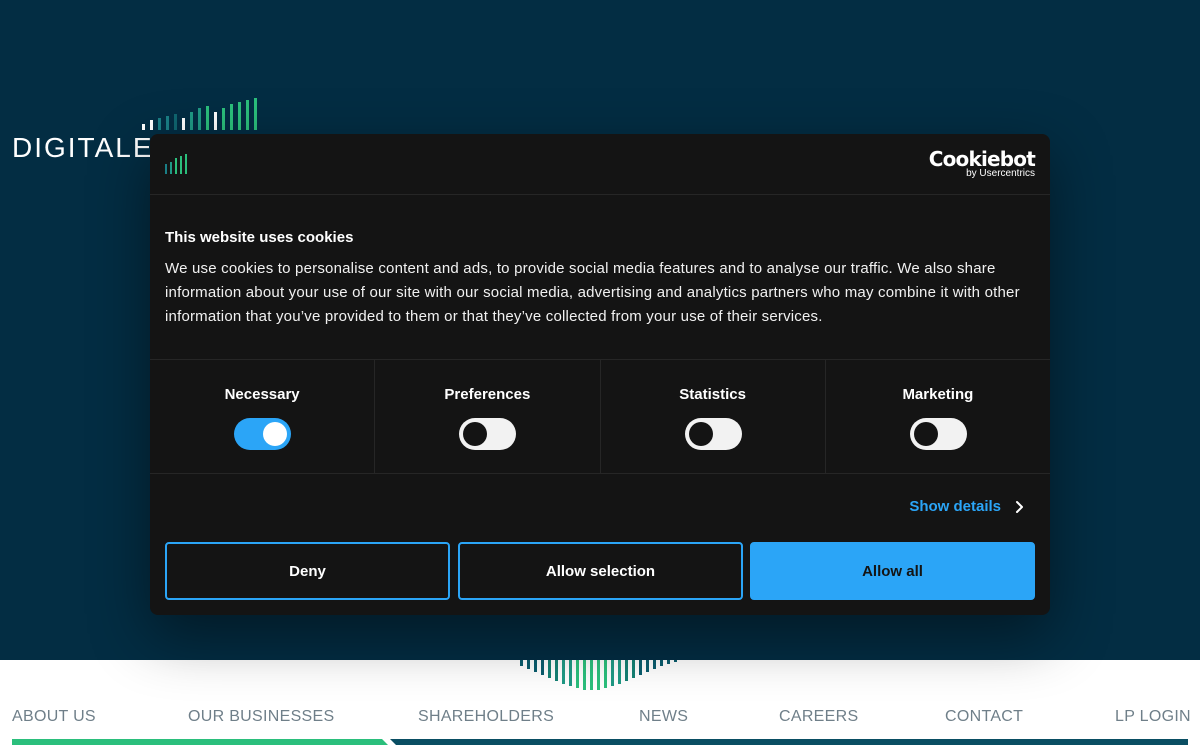  I want to click on dialog-title: This website uses cookies, so click(259, 237).